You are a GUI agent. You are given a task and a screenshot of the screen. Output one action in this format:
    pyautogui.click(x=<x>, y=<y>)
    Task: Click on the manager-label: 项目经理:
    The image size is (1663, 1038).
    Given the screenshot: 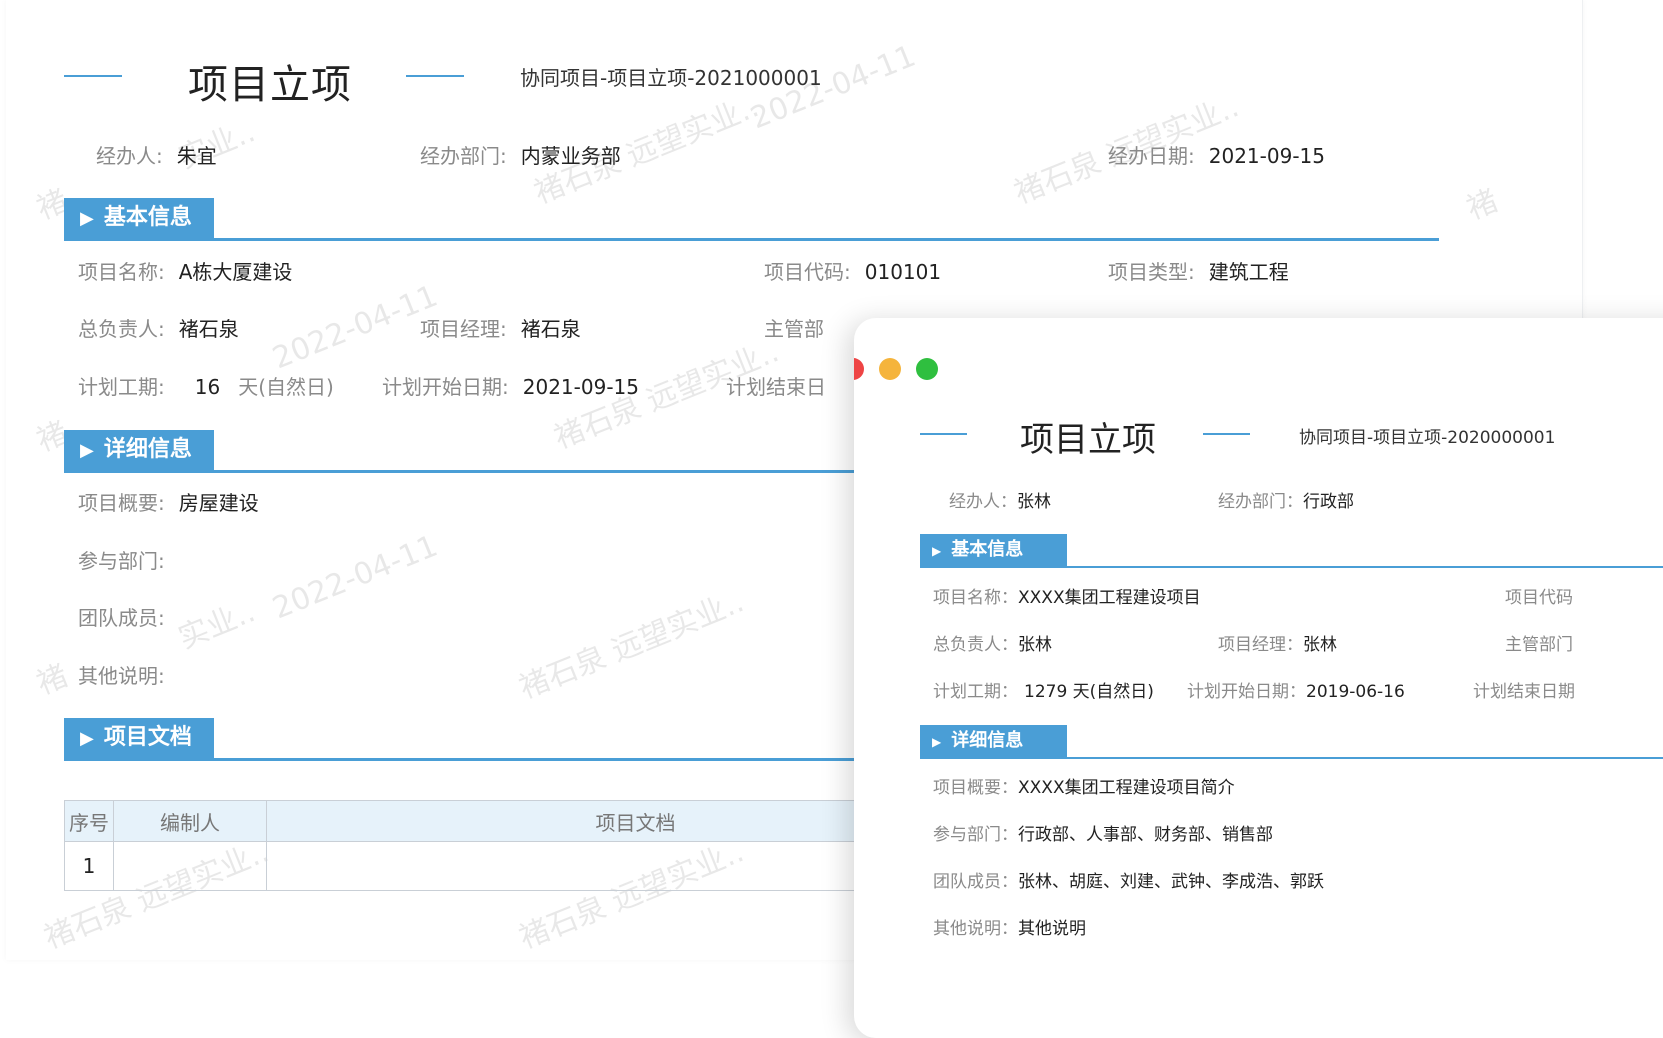 What is the action you would take?
    pyautogui.click(x=463, y=329)
    